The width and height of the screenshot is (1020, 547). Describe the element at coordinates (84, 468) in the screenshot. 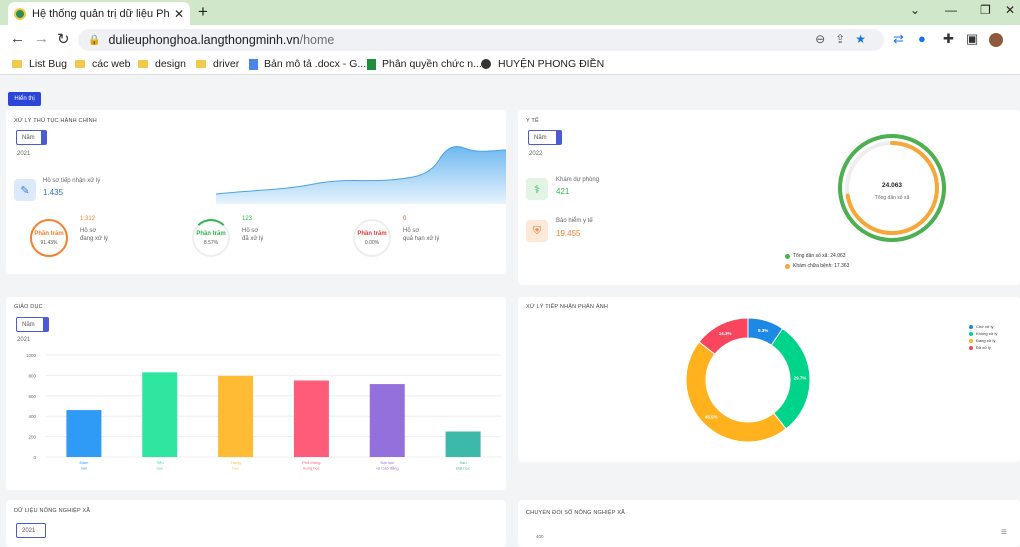

I see `x-tick-label: non` at that location.